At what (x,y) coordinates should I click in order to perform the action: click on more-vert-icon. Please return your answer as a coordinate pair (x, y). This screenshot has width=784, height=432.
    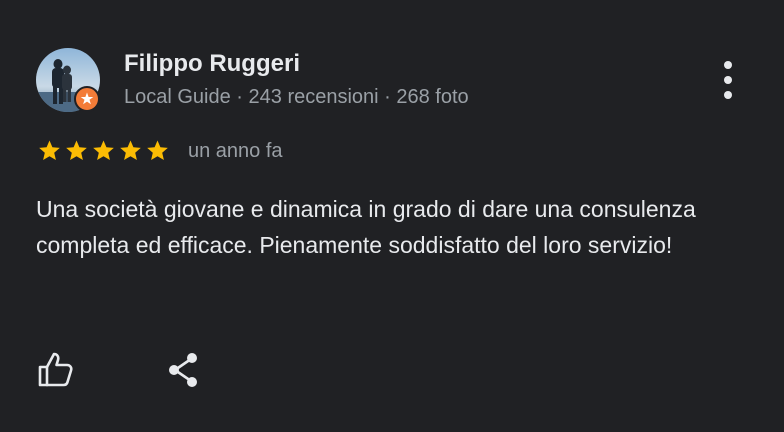
    Looking at the image, I should click on (728, 80).